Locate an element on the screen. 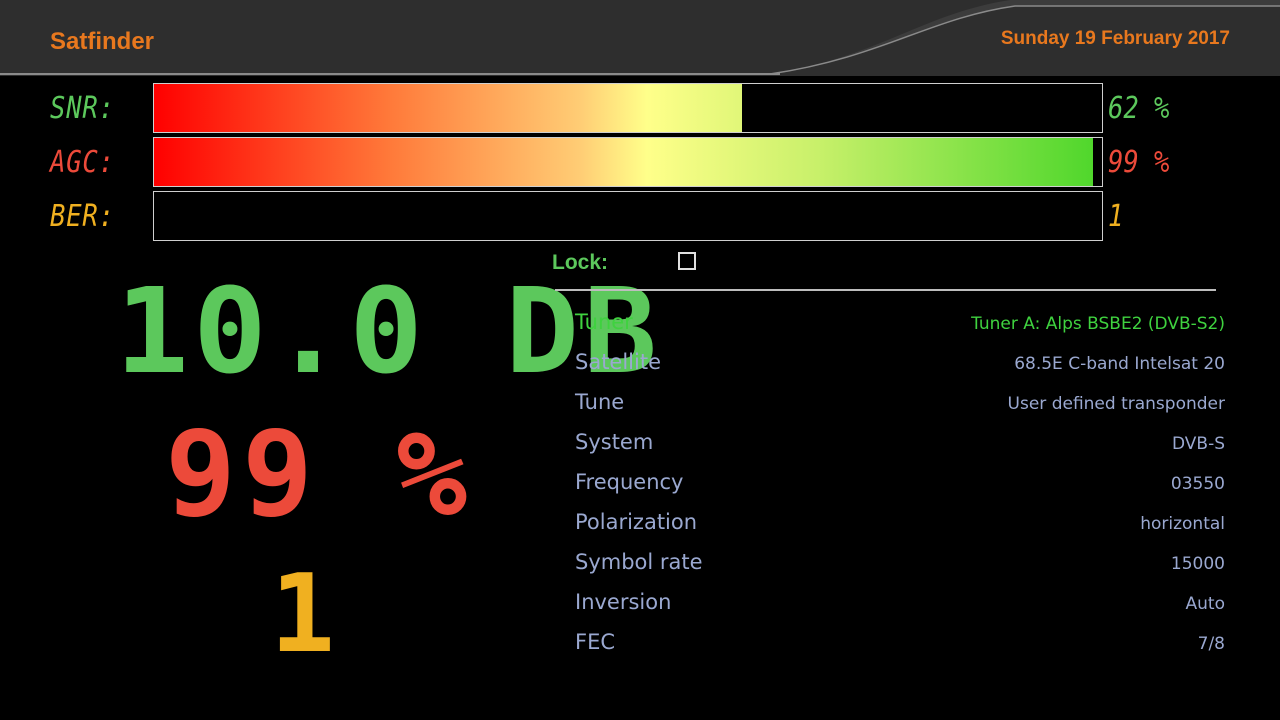  divider is located at coordinates (885, 290).